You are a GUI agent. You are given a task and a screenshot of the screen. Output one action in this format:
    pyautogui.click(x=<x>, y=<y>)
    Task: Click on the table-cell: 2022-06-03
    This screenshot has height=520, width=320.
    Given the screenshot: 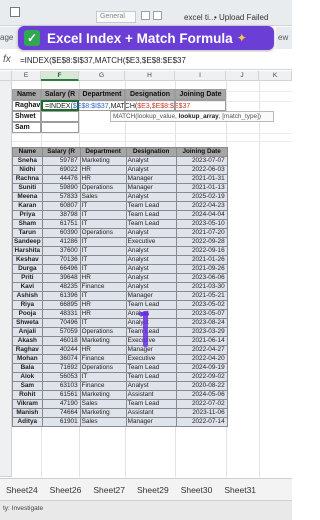 What is the action you would take?
    pyautogui.click(x=201, y=170)
    